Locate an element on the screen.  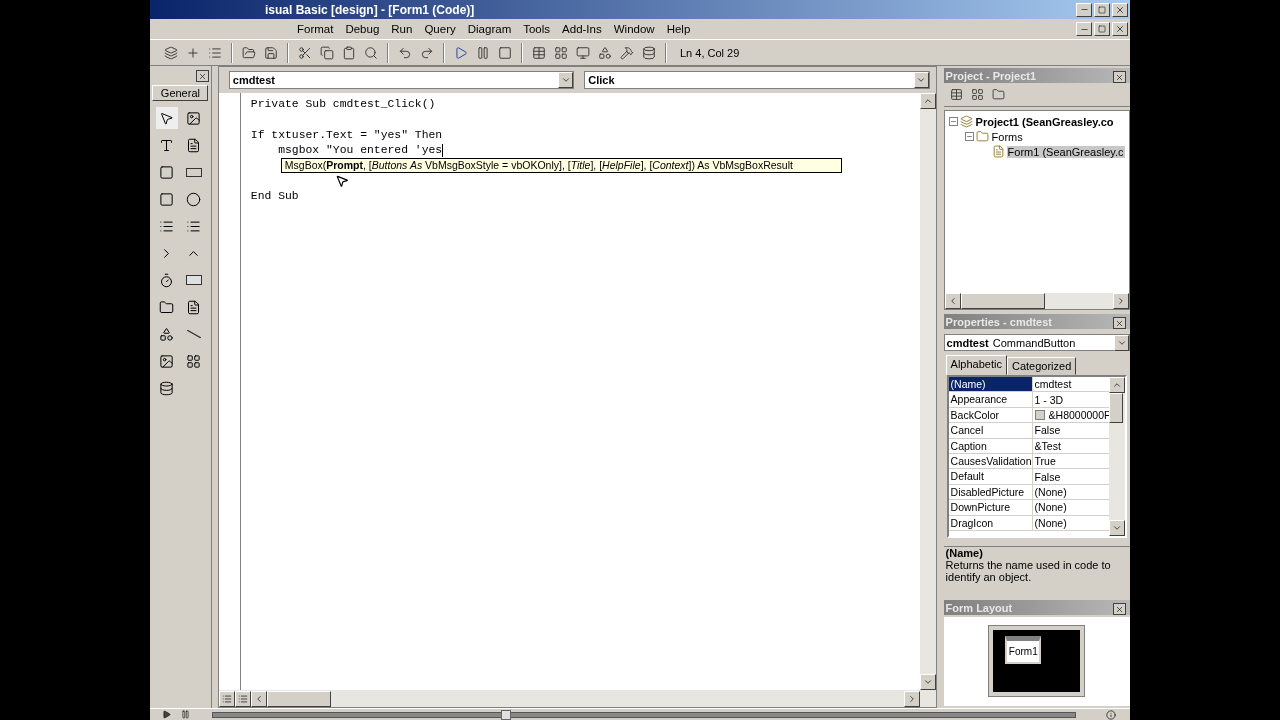
play-icon is located at coordinates (166, 714).